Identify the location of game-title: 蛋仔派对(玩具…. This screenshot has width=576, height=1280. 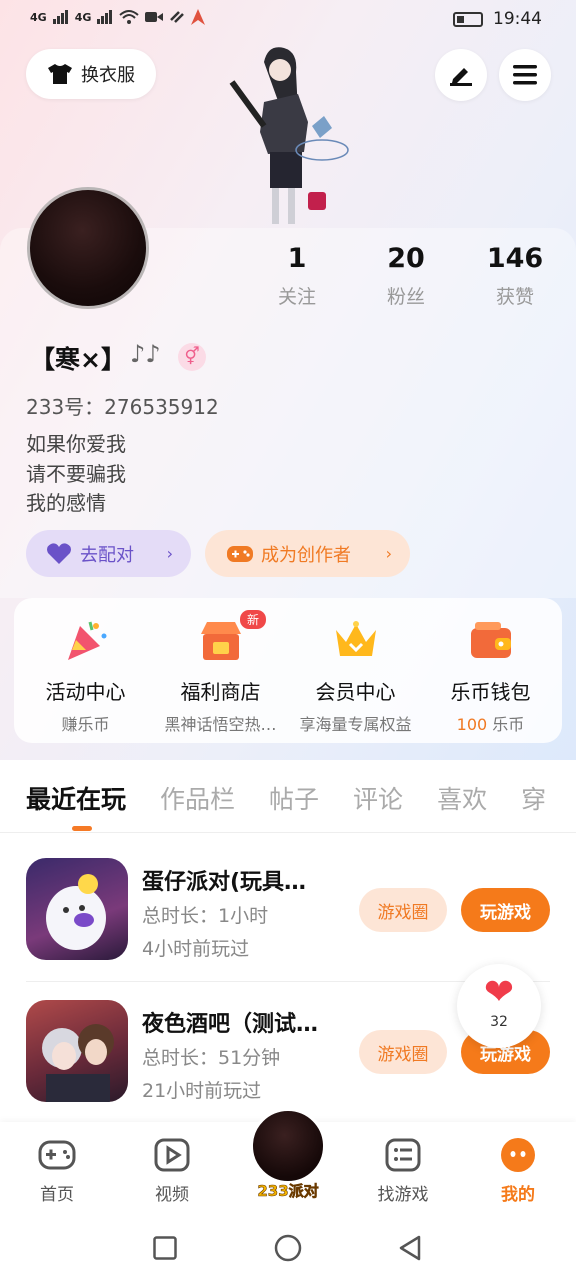
(224, 880).